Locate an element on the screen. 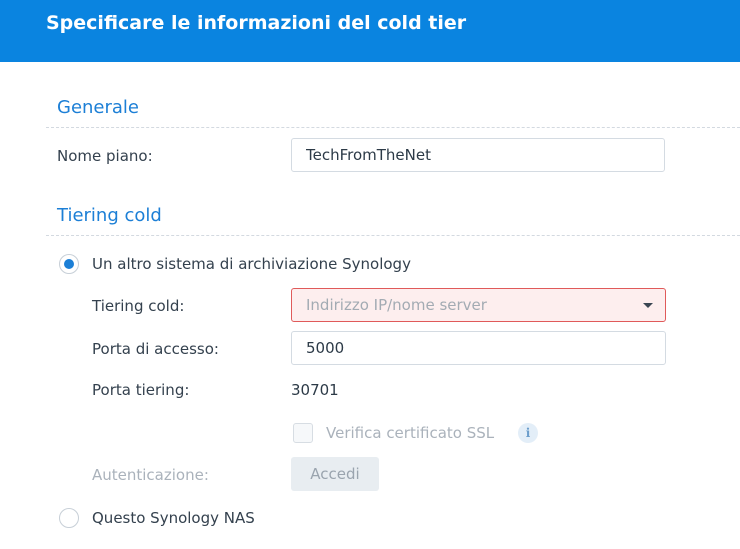 The image size is (740, 549). access-port-input is located at coordinates (478, 348).